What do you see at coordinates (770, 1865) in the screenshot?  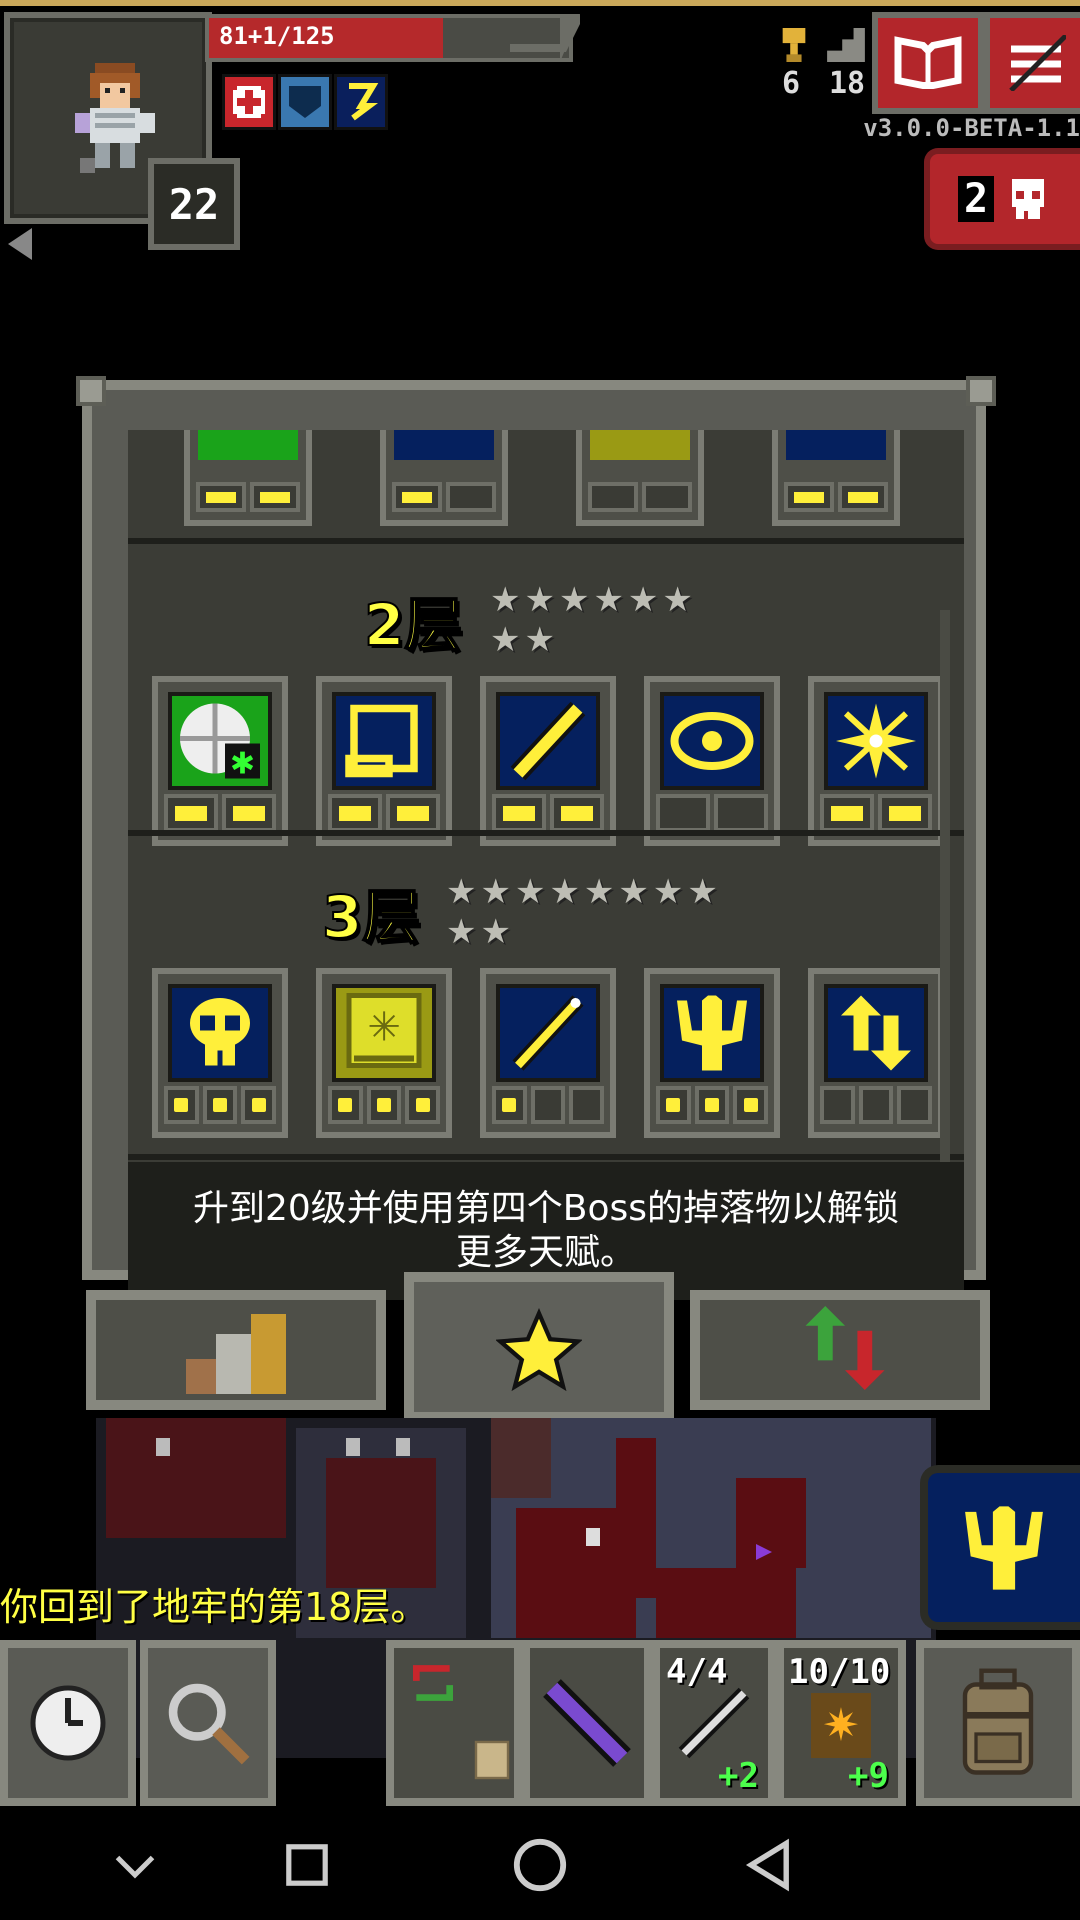 I see `nav-back-button` at bounding box center [770, 1865].